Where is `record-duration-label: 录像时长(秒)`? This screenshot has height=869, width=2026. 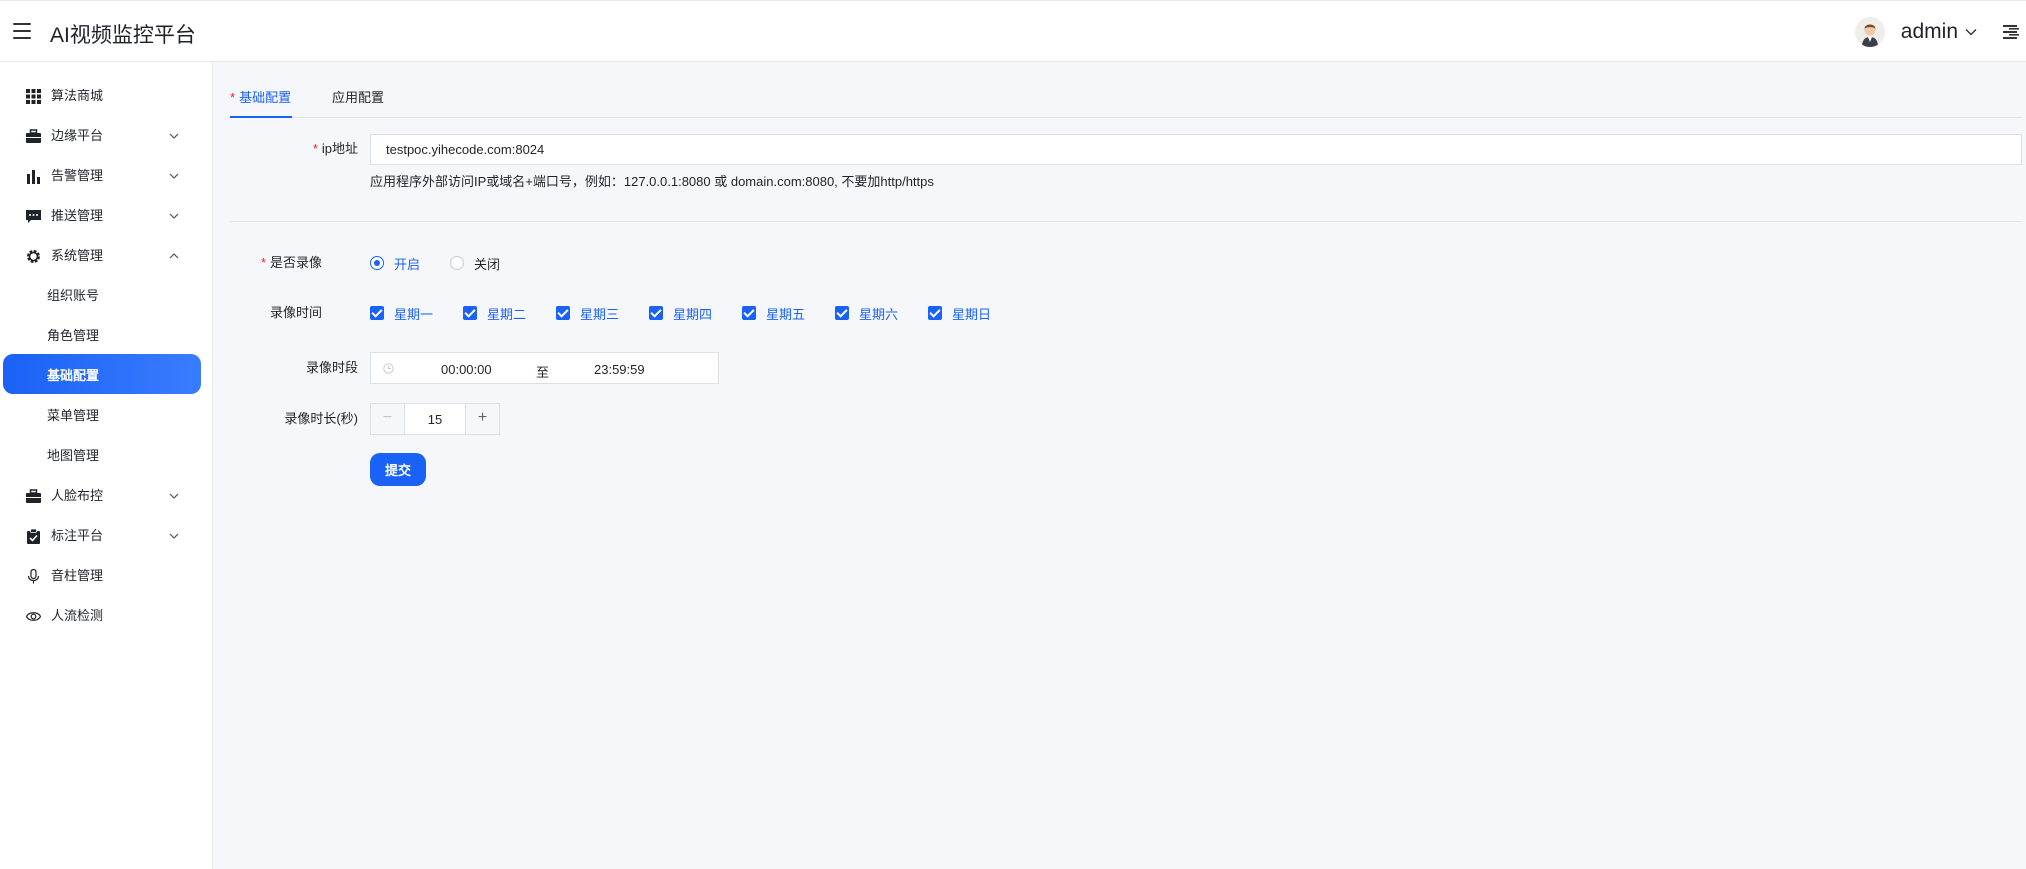
record-duration-label: 录像时长(秒) is located at coordinates (321, 418).